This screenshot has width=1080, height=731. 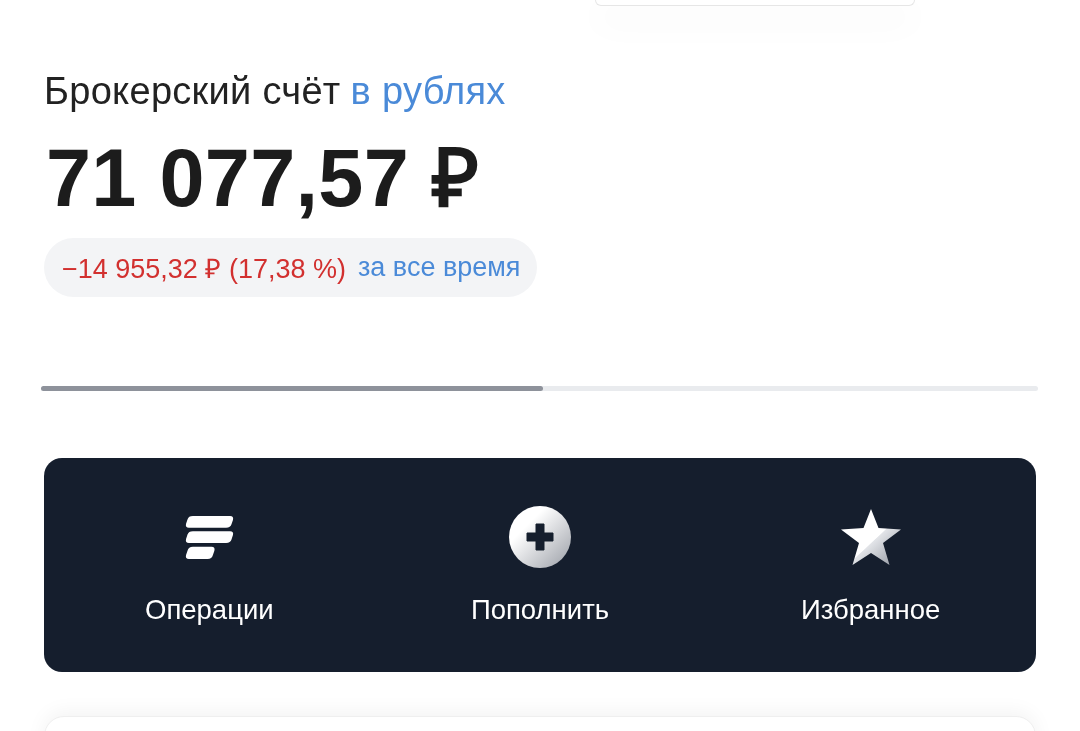 I want to click on action-button: Избранное, so click(x=870, y=566).